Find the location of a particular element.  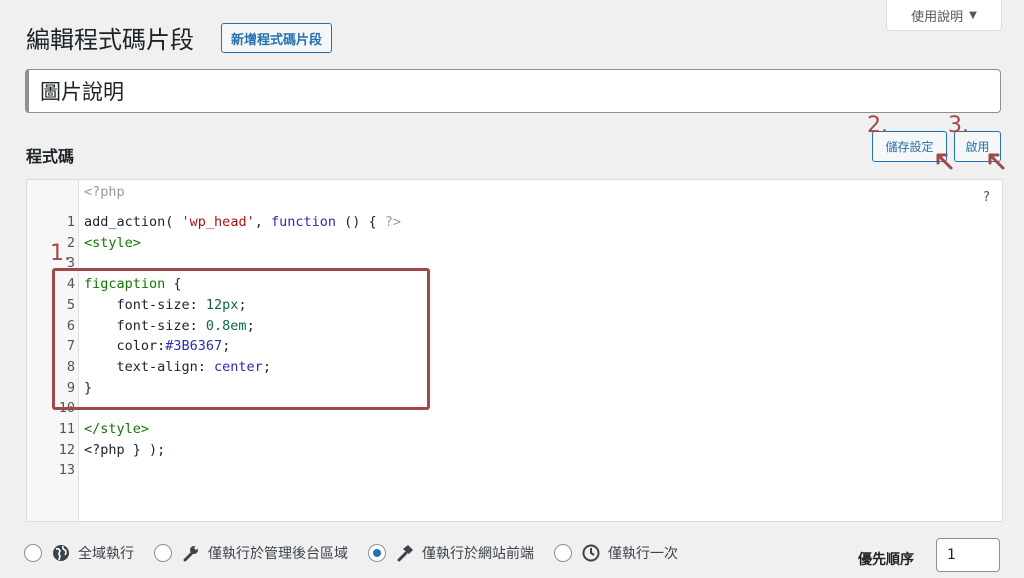

code-text: font-size: 12px; is located at coordinates (165, 305).